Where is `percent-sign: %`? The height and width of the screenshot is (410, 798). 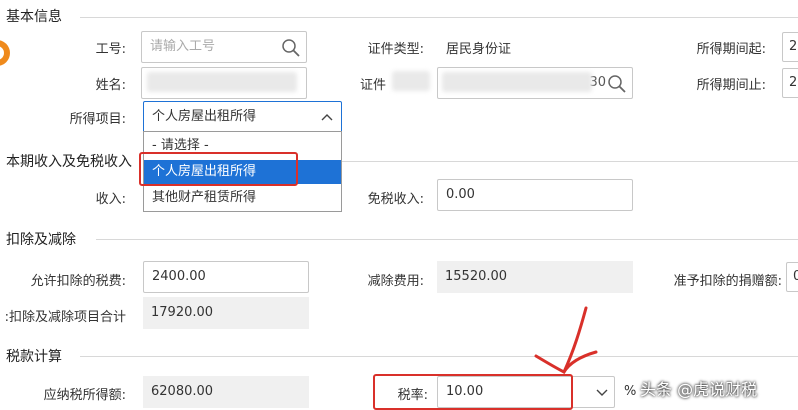
percent-sign: % is located at coordinates (630, 391).